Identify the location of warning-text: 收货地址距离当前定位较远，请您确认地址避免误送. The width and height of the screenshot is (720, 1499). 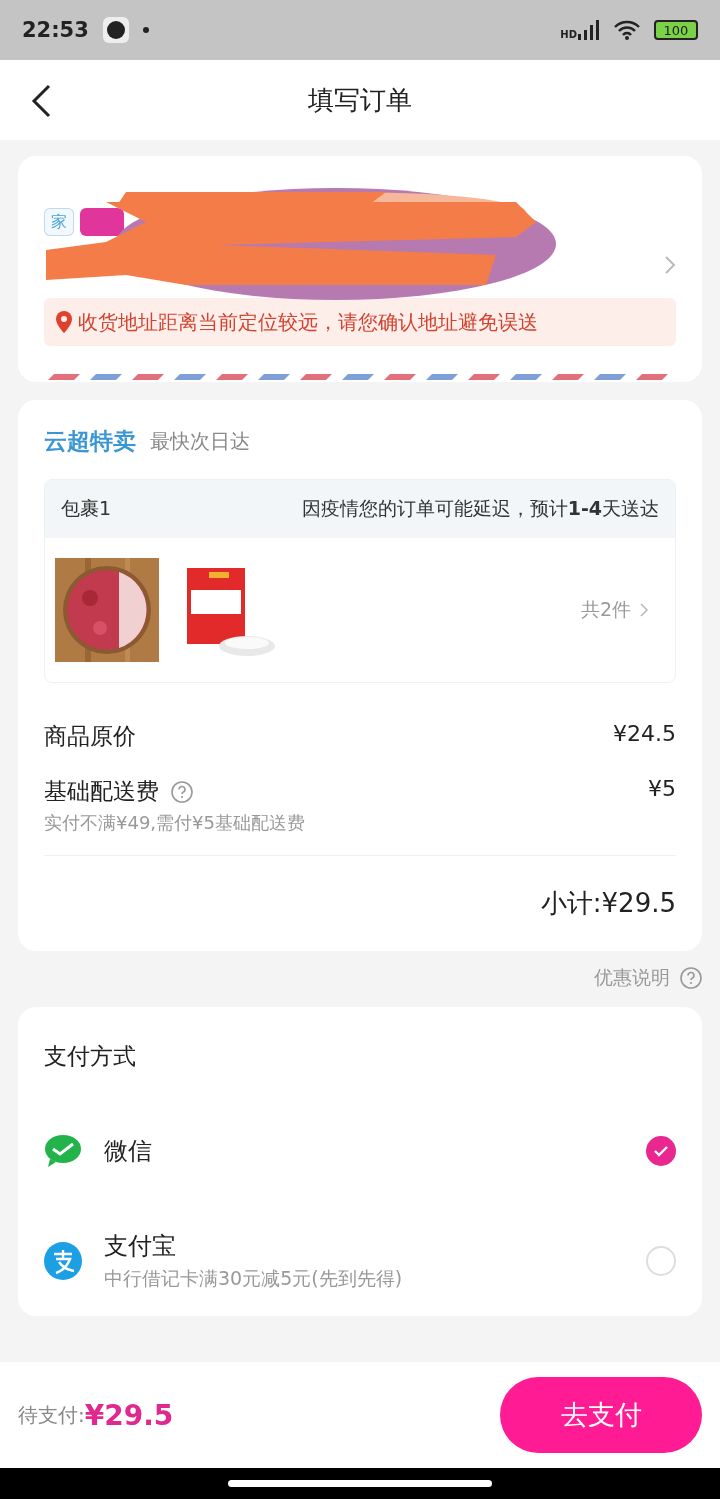
(308, 322).